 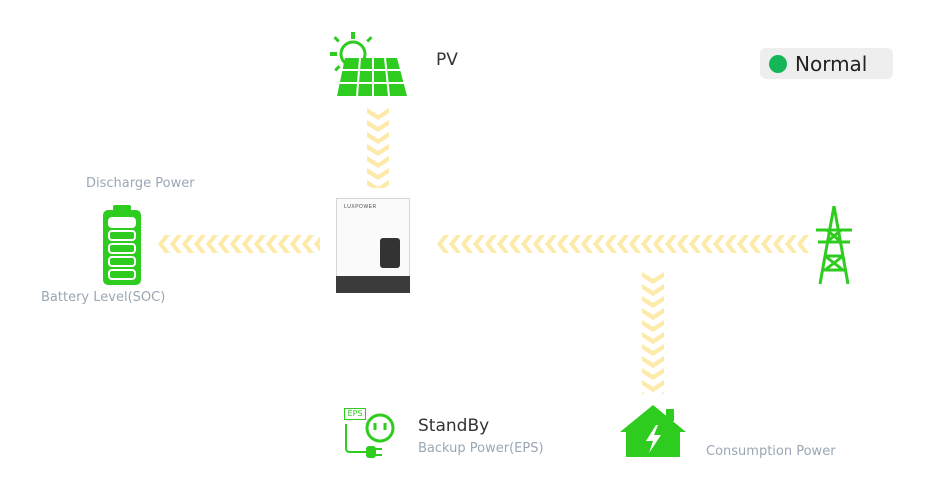 I want to click on consumption-power-label: Consumption Power, so click(x=771, y=451).